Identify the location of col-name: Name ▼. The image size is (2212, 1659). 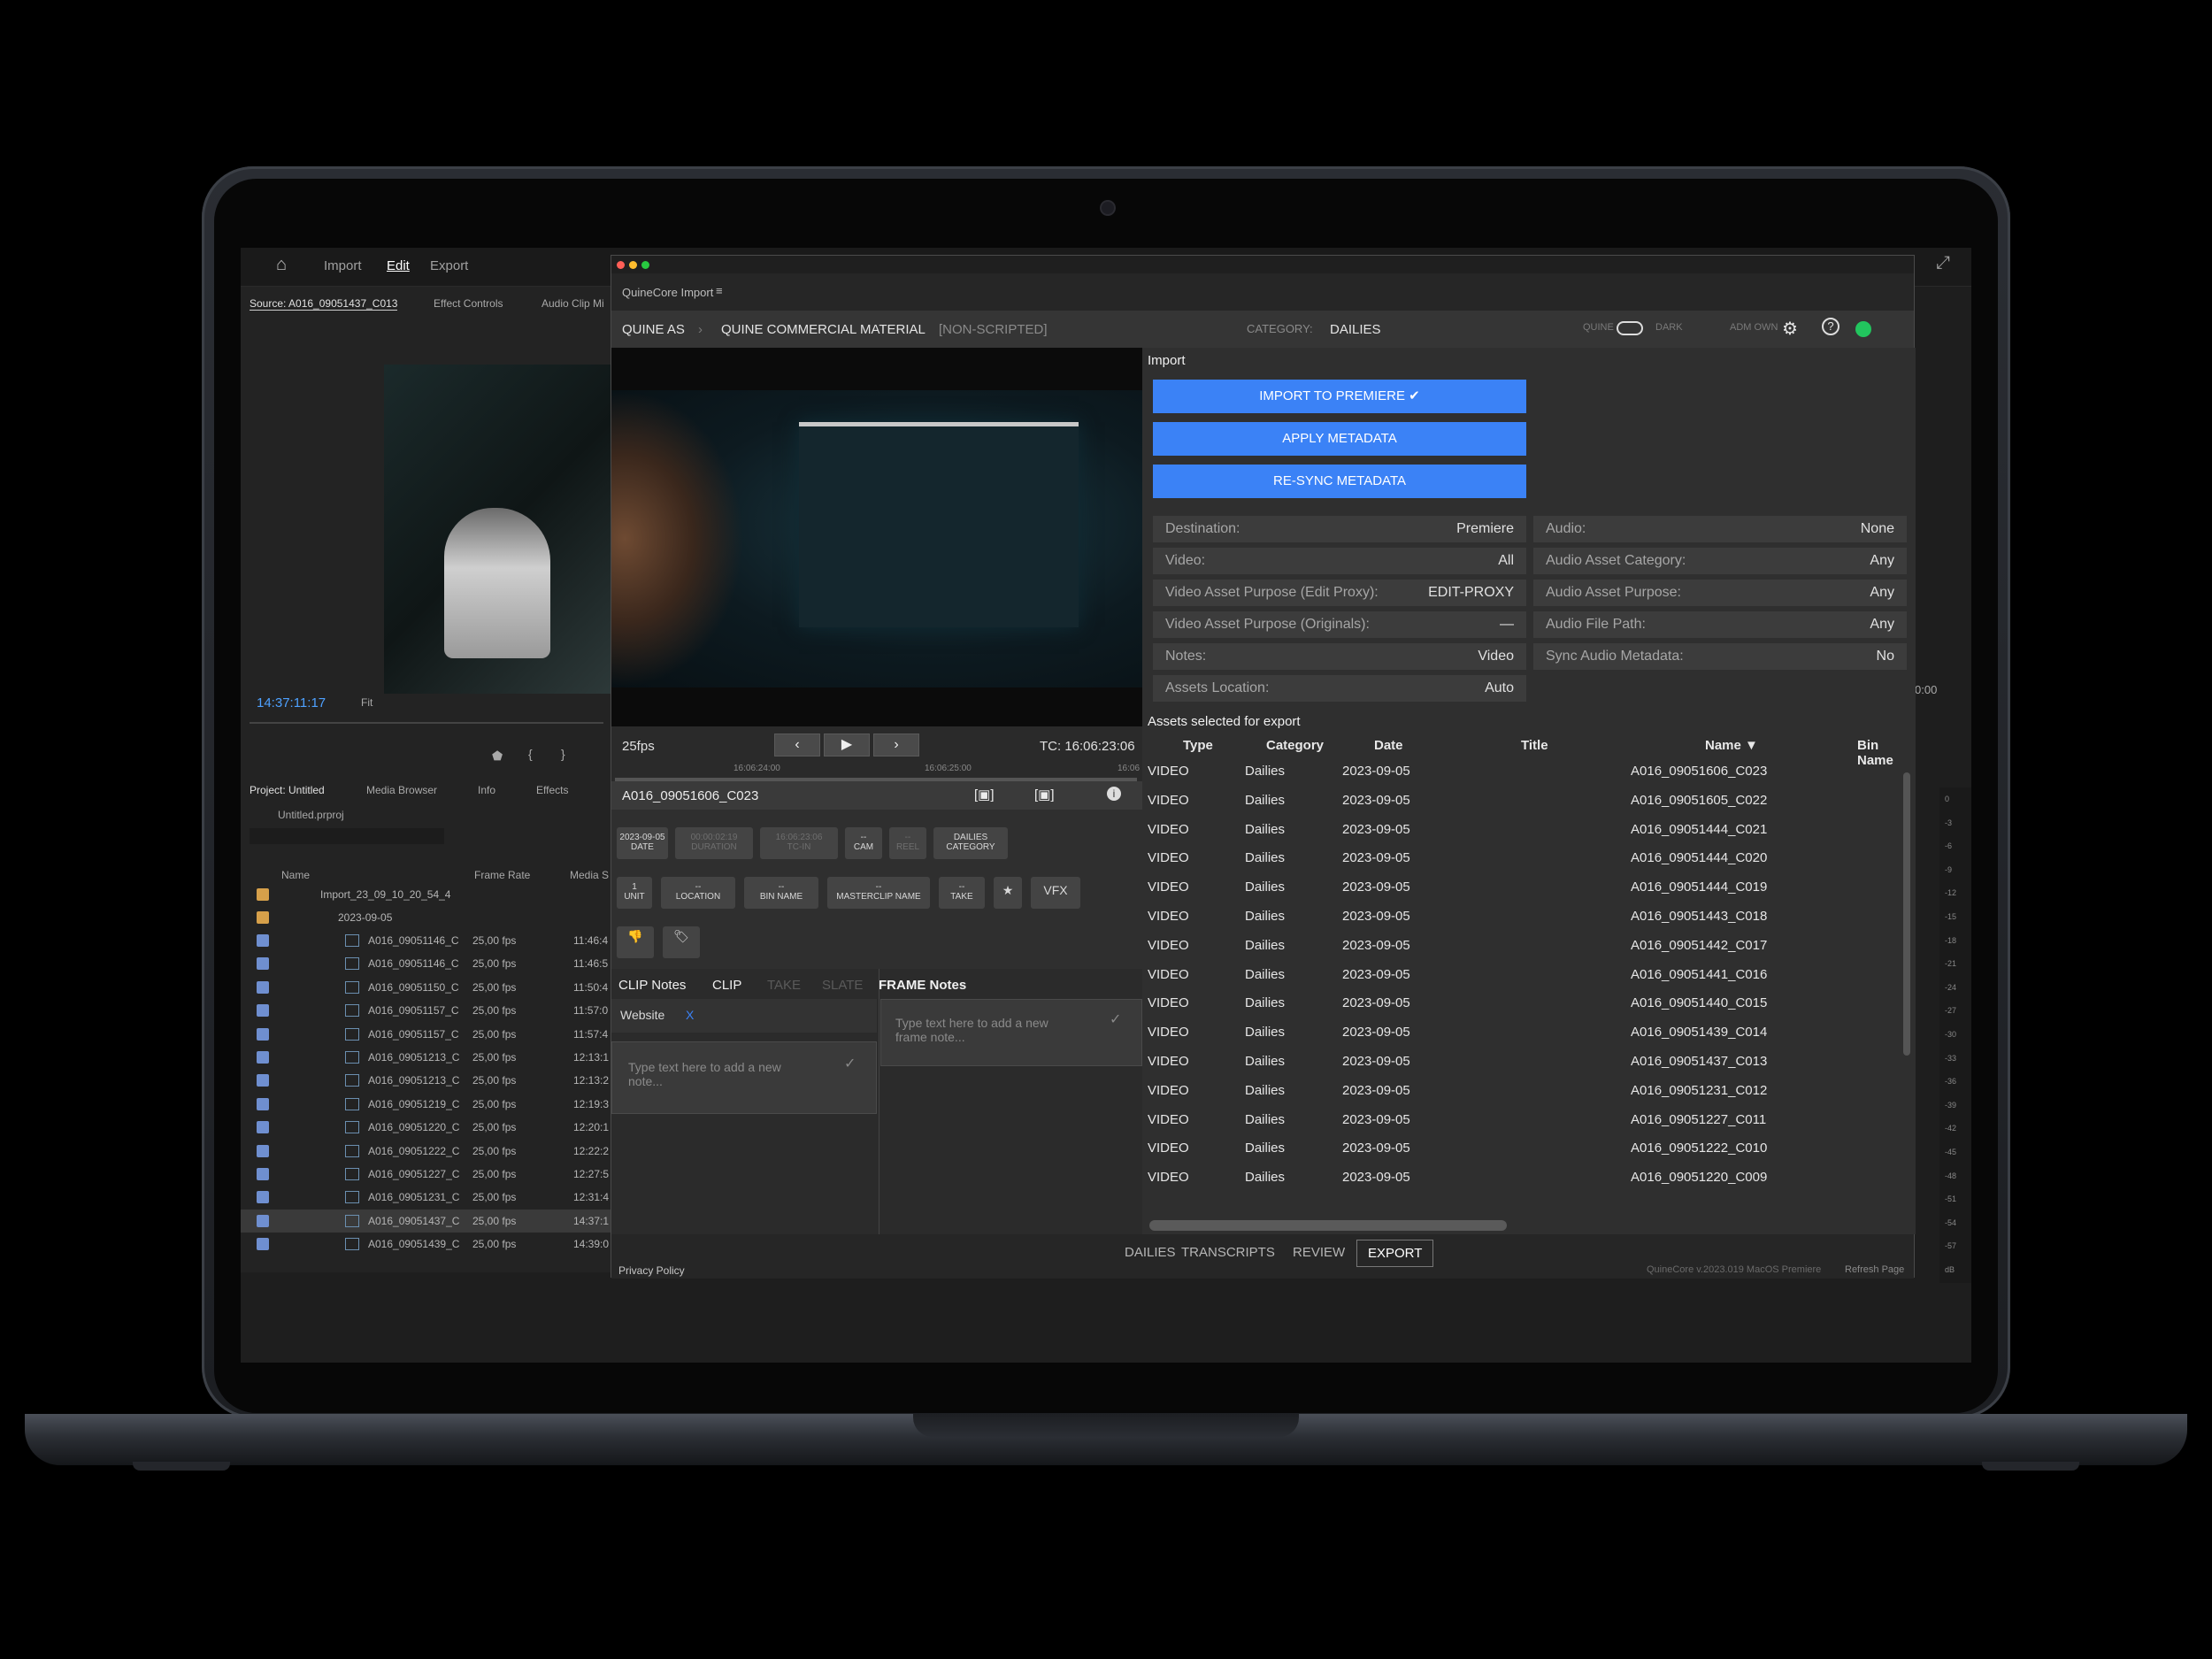
(1732, 746).